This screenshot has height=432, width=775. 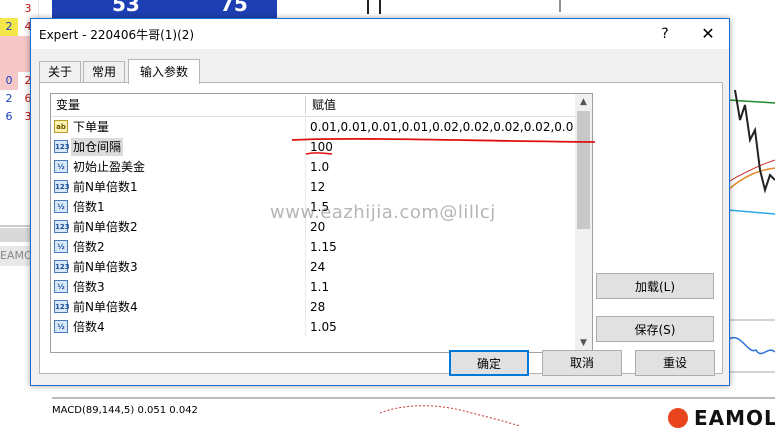 What do you see at coordinates (655, 329) in the screenshot?
I see `save-button: 保存(S)` at bounding box center [655, 329].